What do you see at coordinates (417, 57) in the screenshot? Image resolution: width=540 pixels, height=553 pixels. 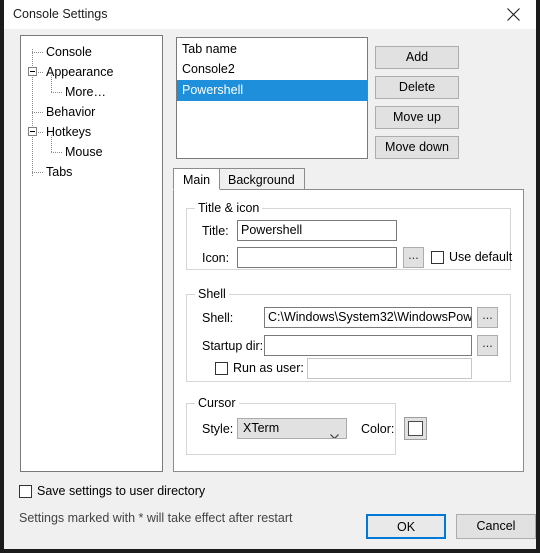 I see `add-button: Add` at bounding box center [417, 57].